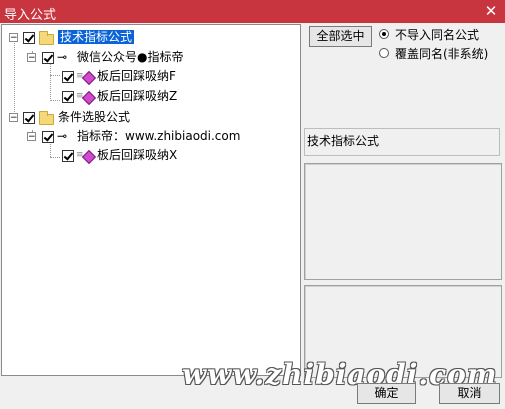 This screenshot has width=505, height=409. What do you see at coordinates (94, 117) in the screenshot?
I see `tree-node-label: 条件选股公式` at bounding box center [94, 117].